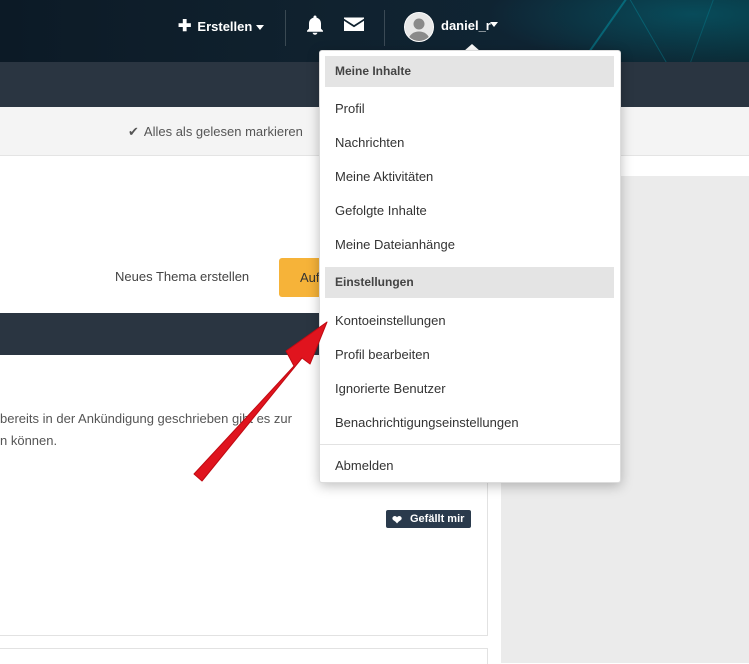 This screenshot has height=664, width=749. I want to click on menu-item-followed-content: Gefolgte Inhalte, so click(381, 210).